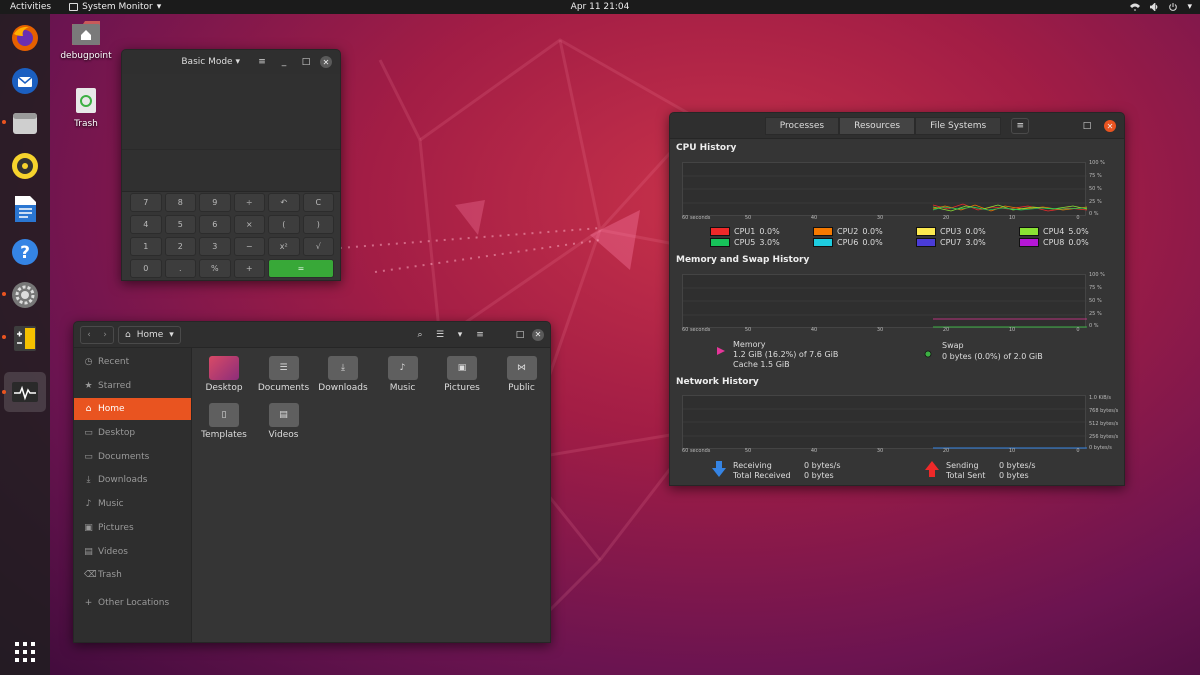 Image resolution: width=1200 pixels, height=675 pixels. What do you see at coordinates (1054, 242) in the screenshot?
I see `cpu-legend-item: CPU8 0.0%` at bounding box center [1054, 242].